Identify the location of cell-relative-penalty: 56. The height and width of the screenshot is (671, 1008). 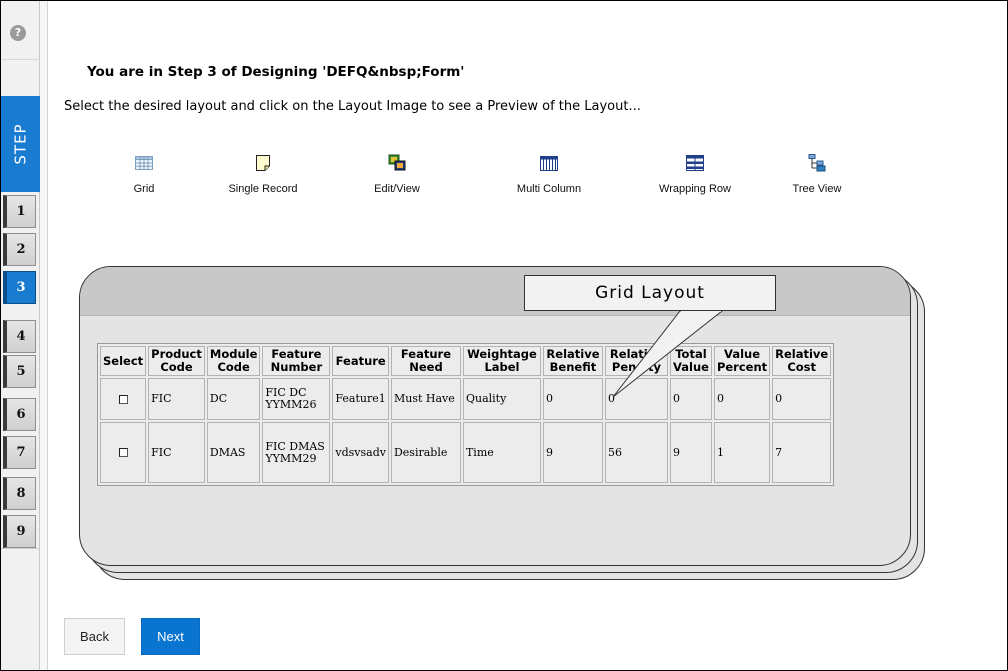
(636, 452).